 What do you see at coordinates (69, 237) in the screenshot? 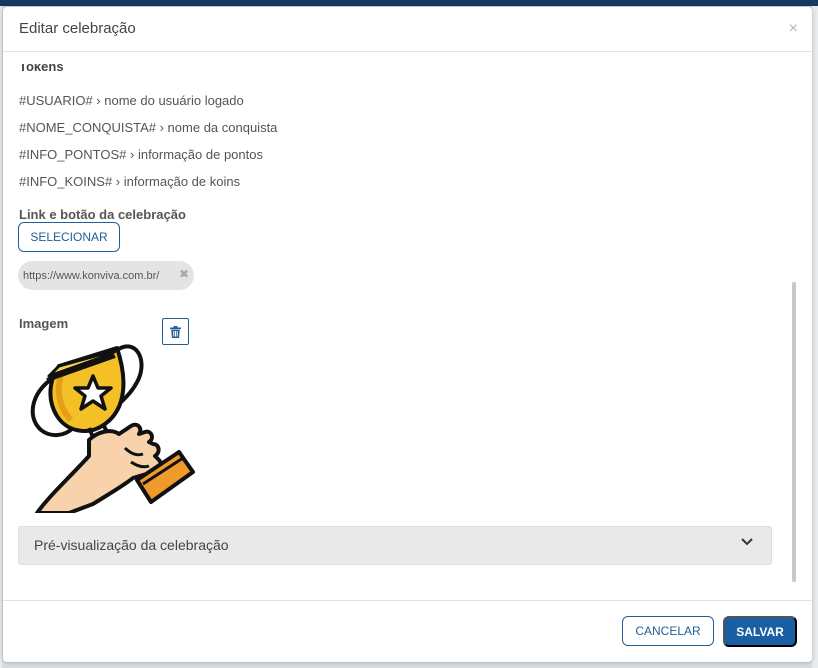
I see `select-link-button: SELECIONAR` at bounding box center [69, 237].